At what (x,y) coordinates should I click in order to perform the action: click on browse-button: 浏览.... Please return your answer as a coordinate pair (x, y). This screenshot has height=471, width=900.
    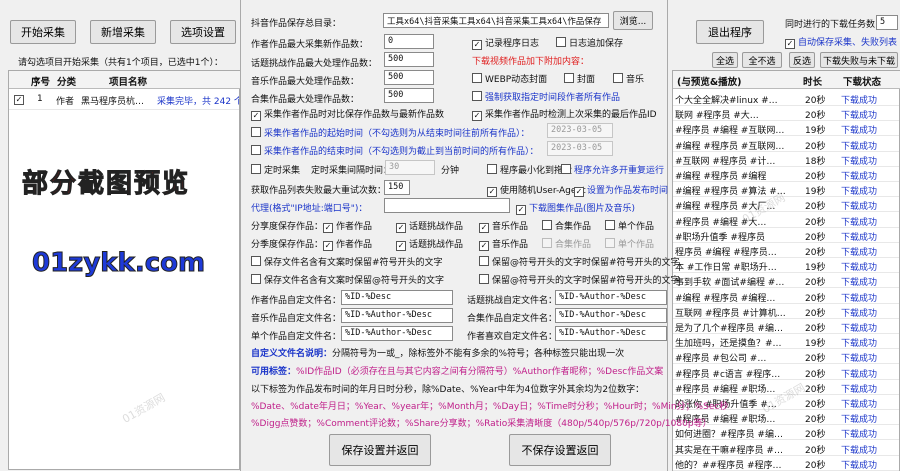
    Looking at the image, I should click on (633, 20).